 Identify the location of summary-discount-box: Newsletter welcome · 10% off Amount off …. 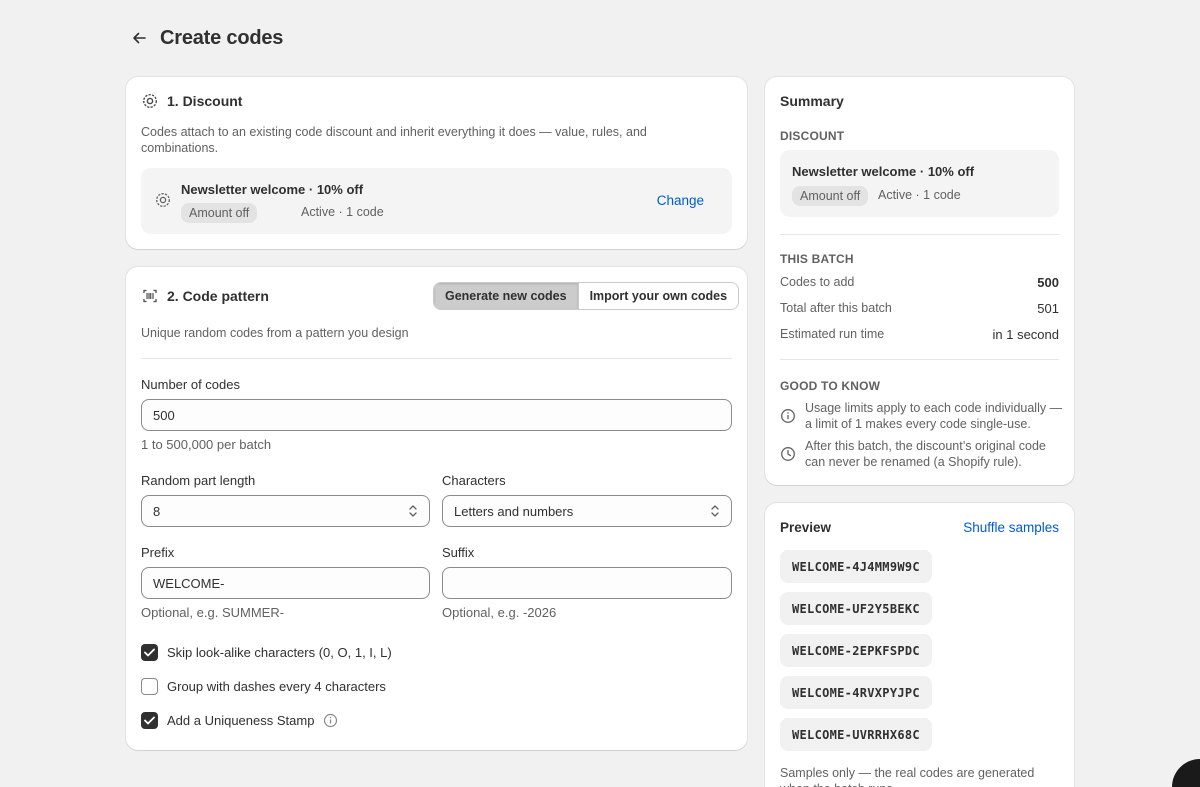
(919, 183).